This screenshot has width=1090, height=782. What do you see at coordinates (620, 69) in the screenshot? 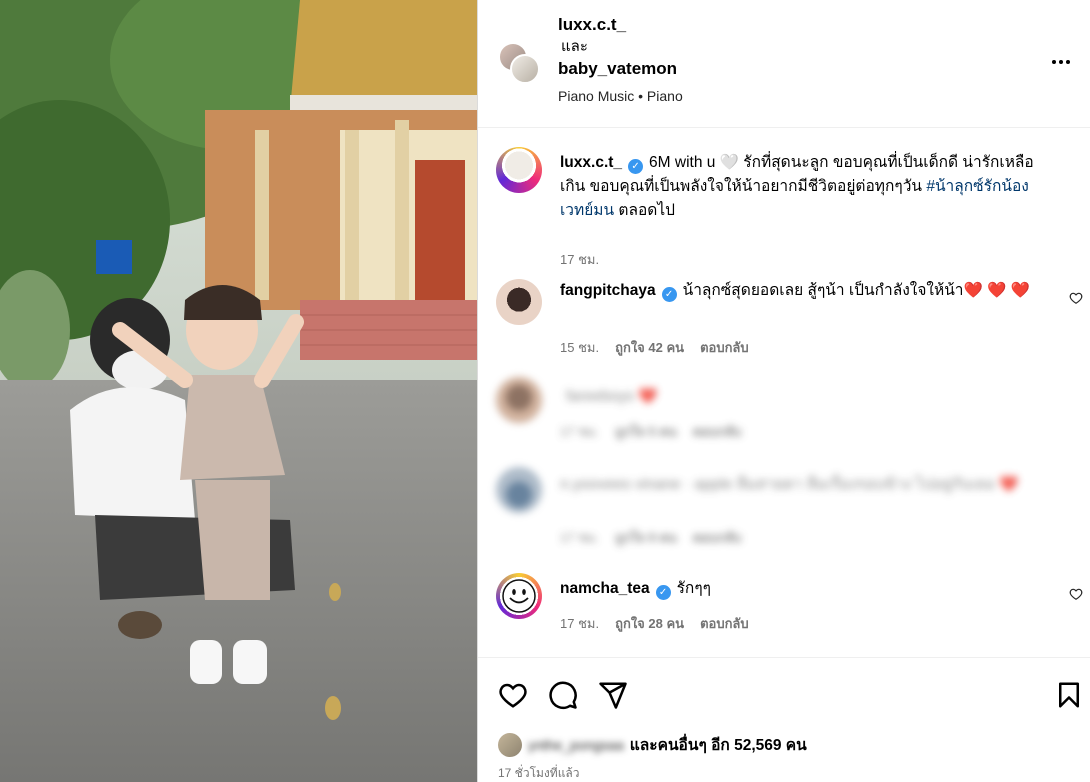
I see `coauthor-username: baby_vatemon` at bounding box center [620, 69].